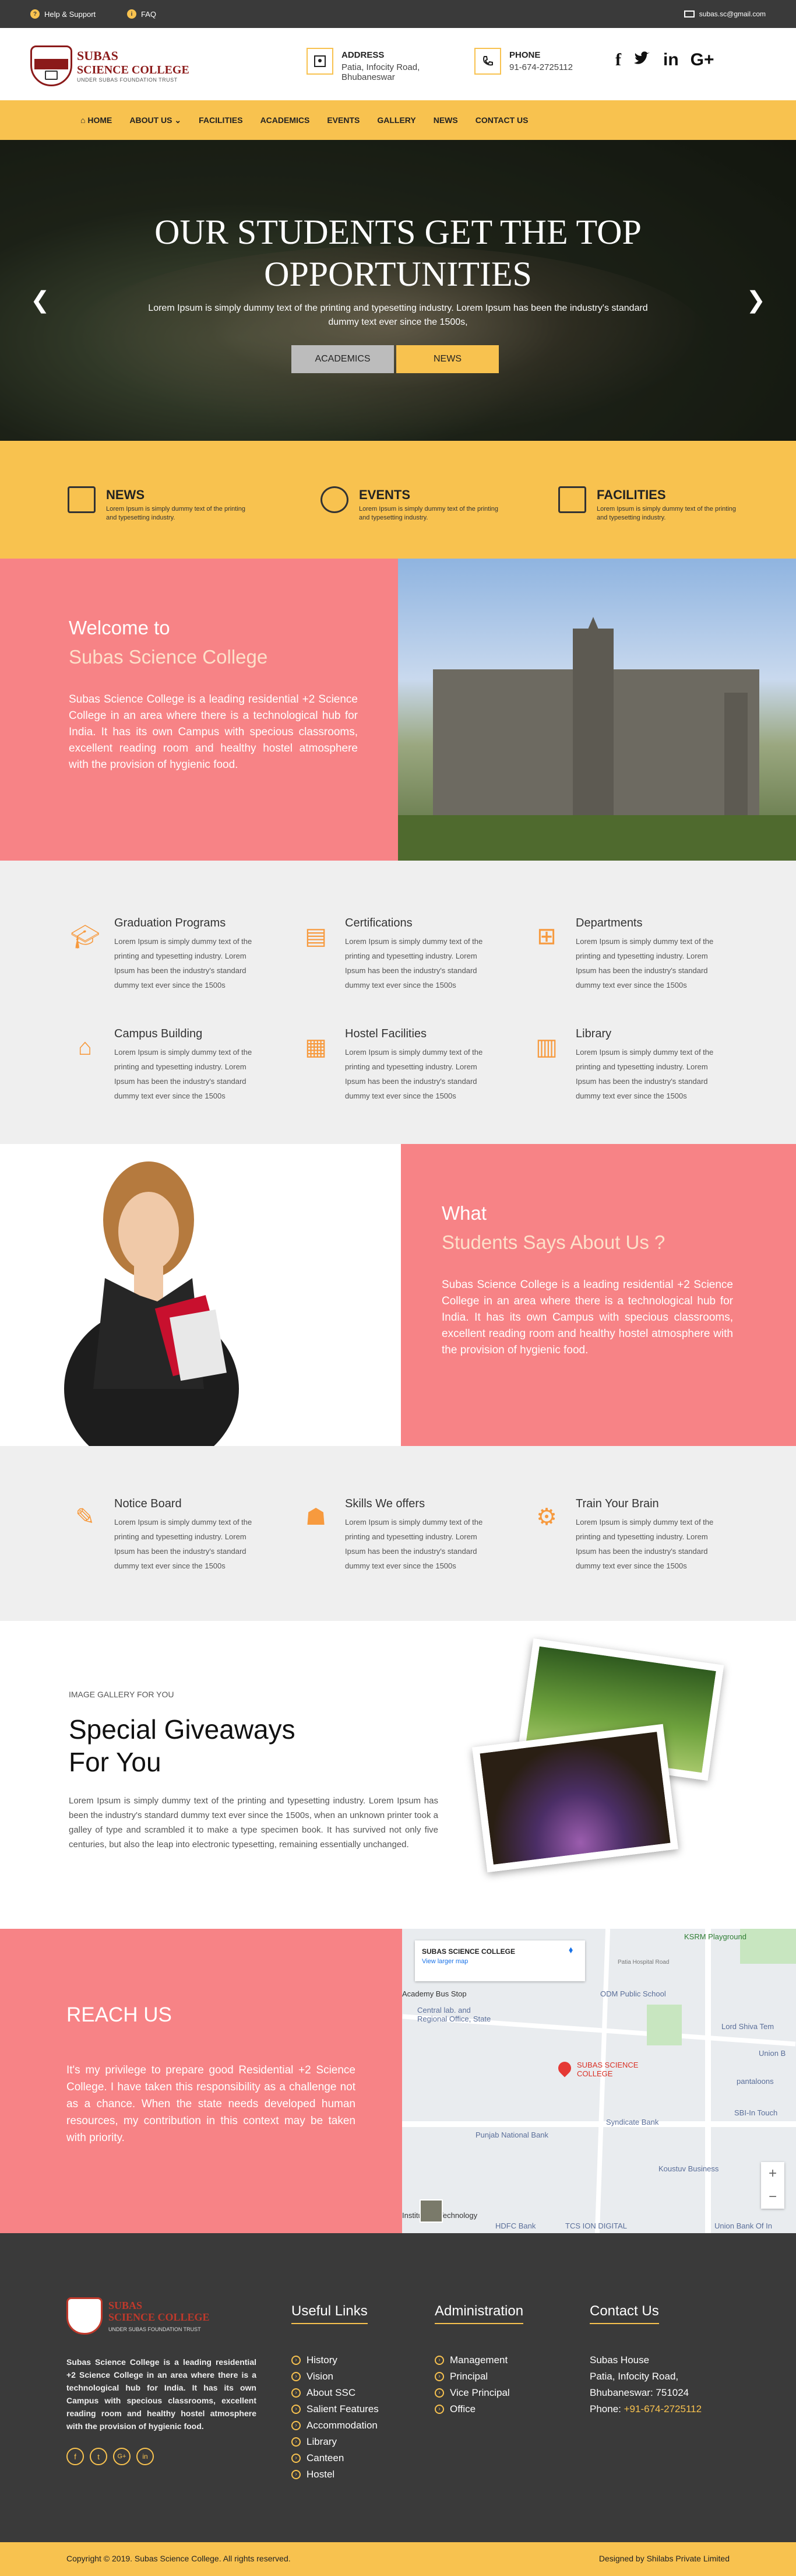  I want to click on footer-link: › Library, so click(335, 2442).